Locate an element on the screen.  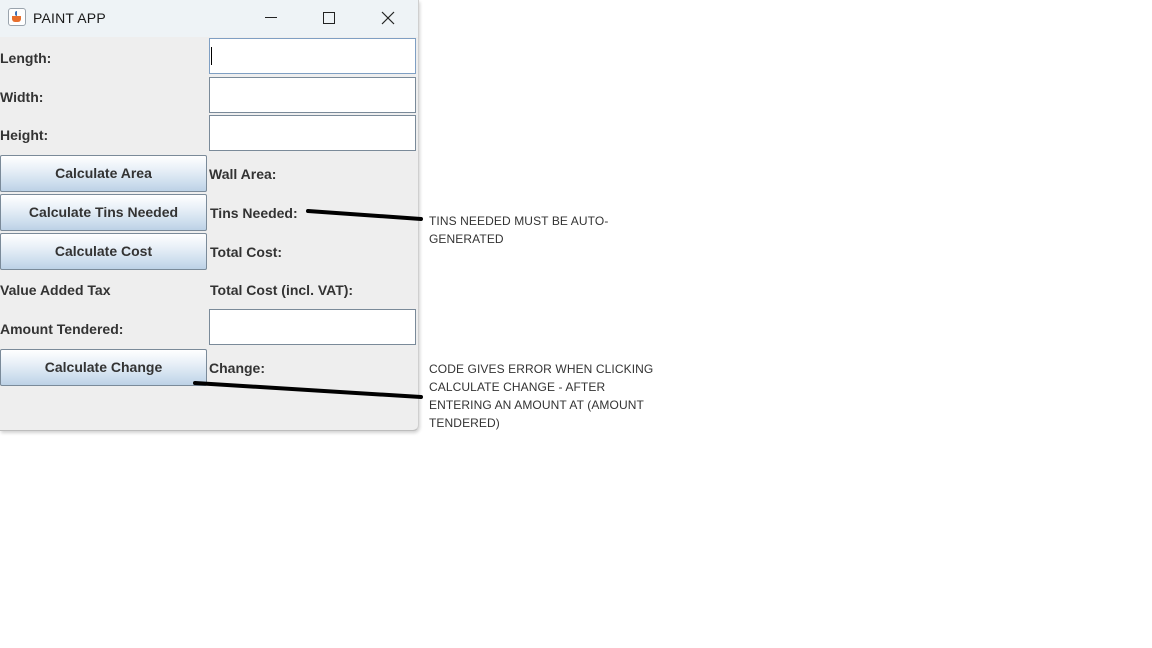
annotation-lines is located at coordinates (308, 304).